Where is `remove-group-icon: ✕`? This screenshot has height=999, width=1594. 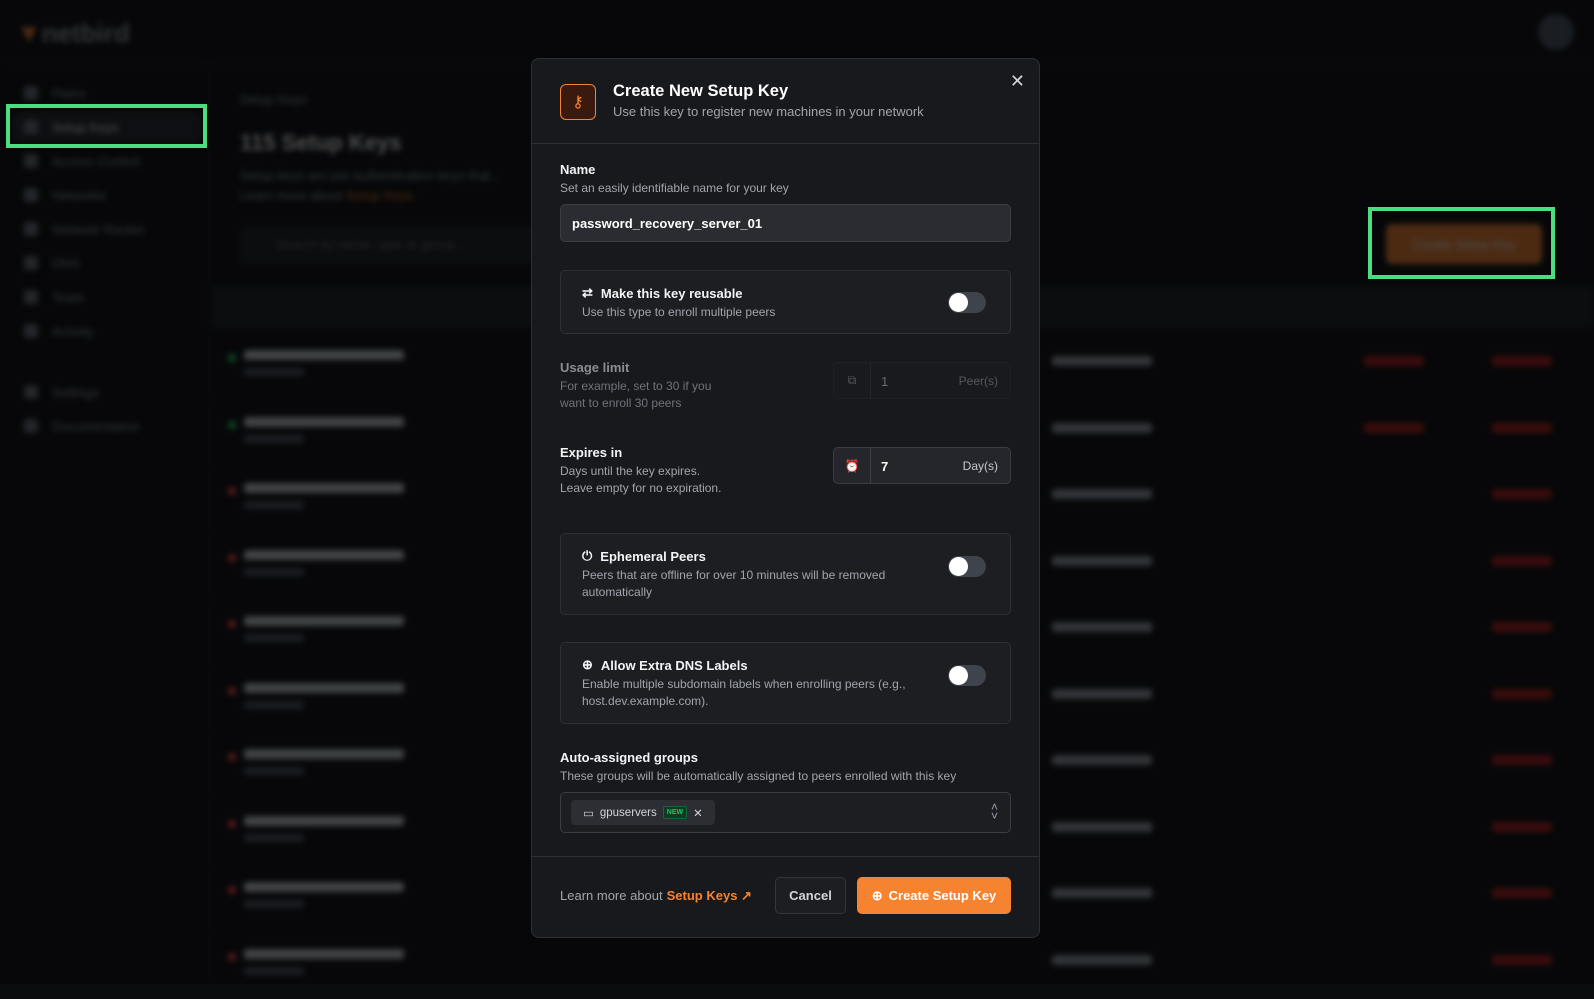
remove-group-icon: ✕ is located at coordinates (698, 813).